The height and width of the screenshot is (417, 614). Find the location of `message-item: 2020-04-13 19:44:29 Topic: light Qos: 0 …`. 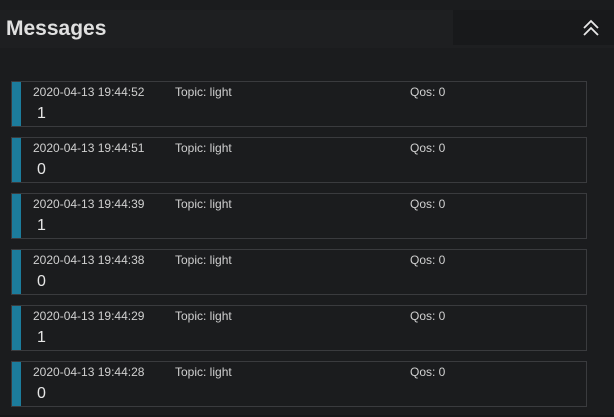

message-item: 2020-04-13 19:44:29 Topic: light Qos: 0 … is located at coordinates (299, 328).